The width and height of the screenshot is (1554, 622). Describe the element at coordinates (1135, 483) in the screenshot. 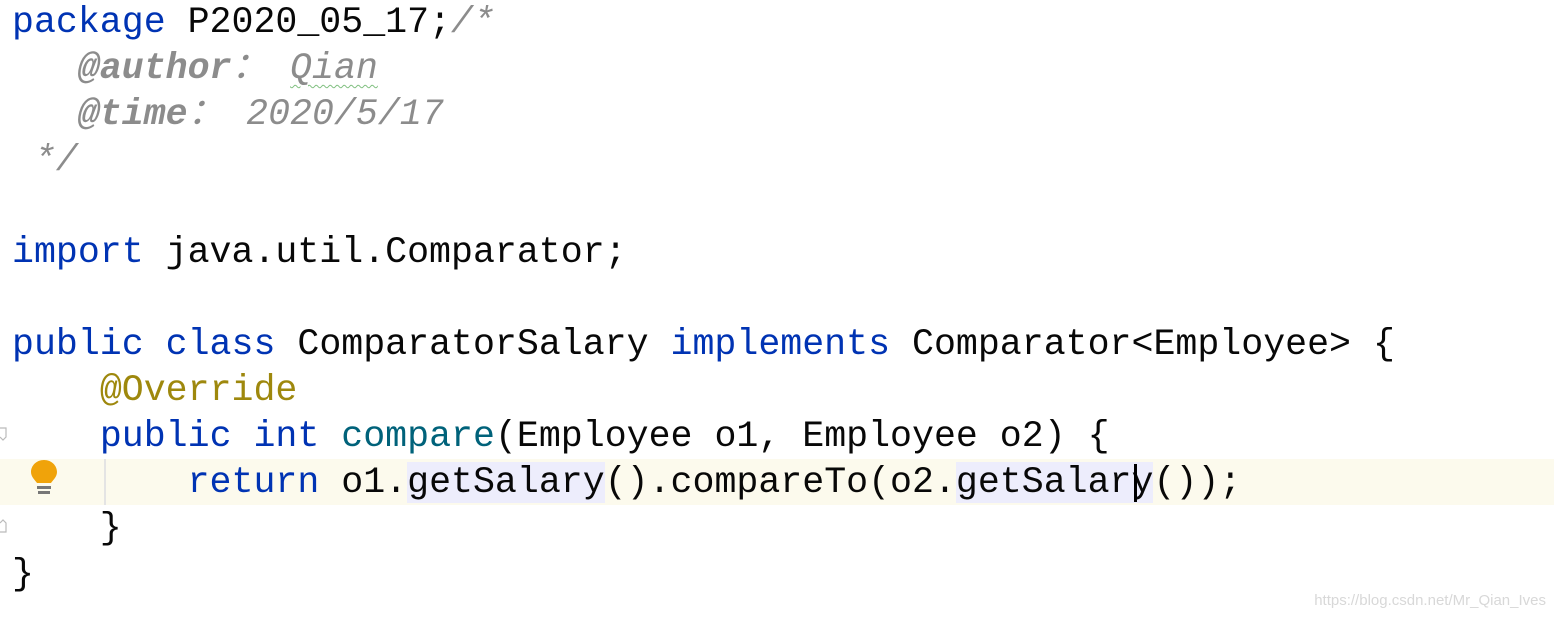

I see `text-caret` at that location.